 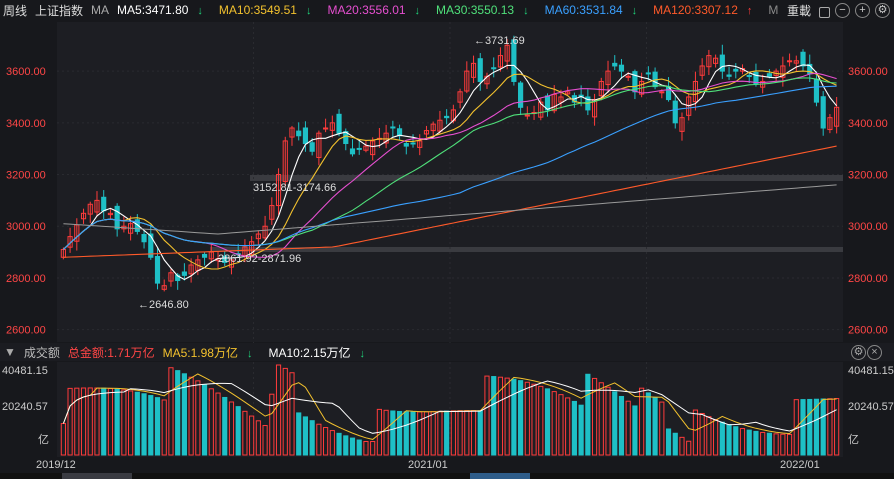 What do you see at coordinates (868, 227) in the screenshot?
I see `price-tick-right: 3000.00` at bounding box center [868, 227].